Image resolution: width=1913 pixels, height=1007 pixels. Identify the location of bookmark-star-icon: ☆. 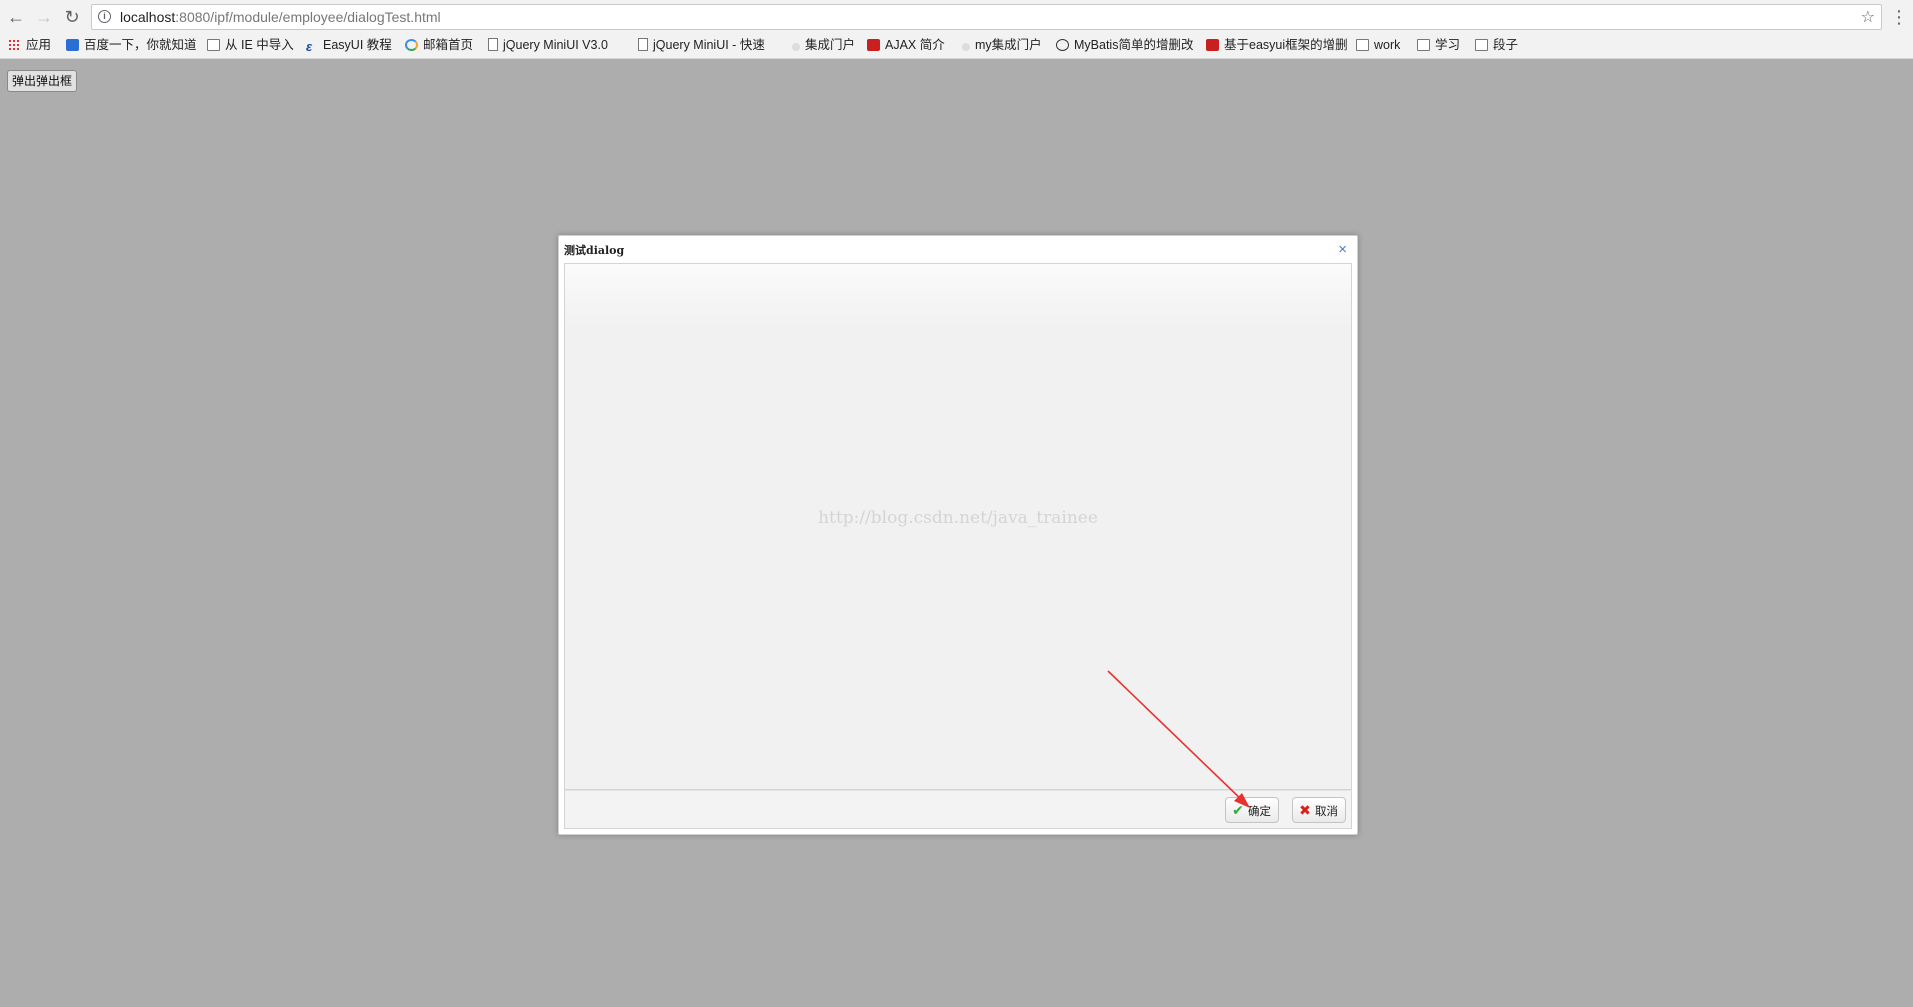
(1868, 17).